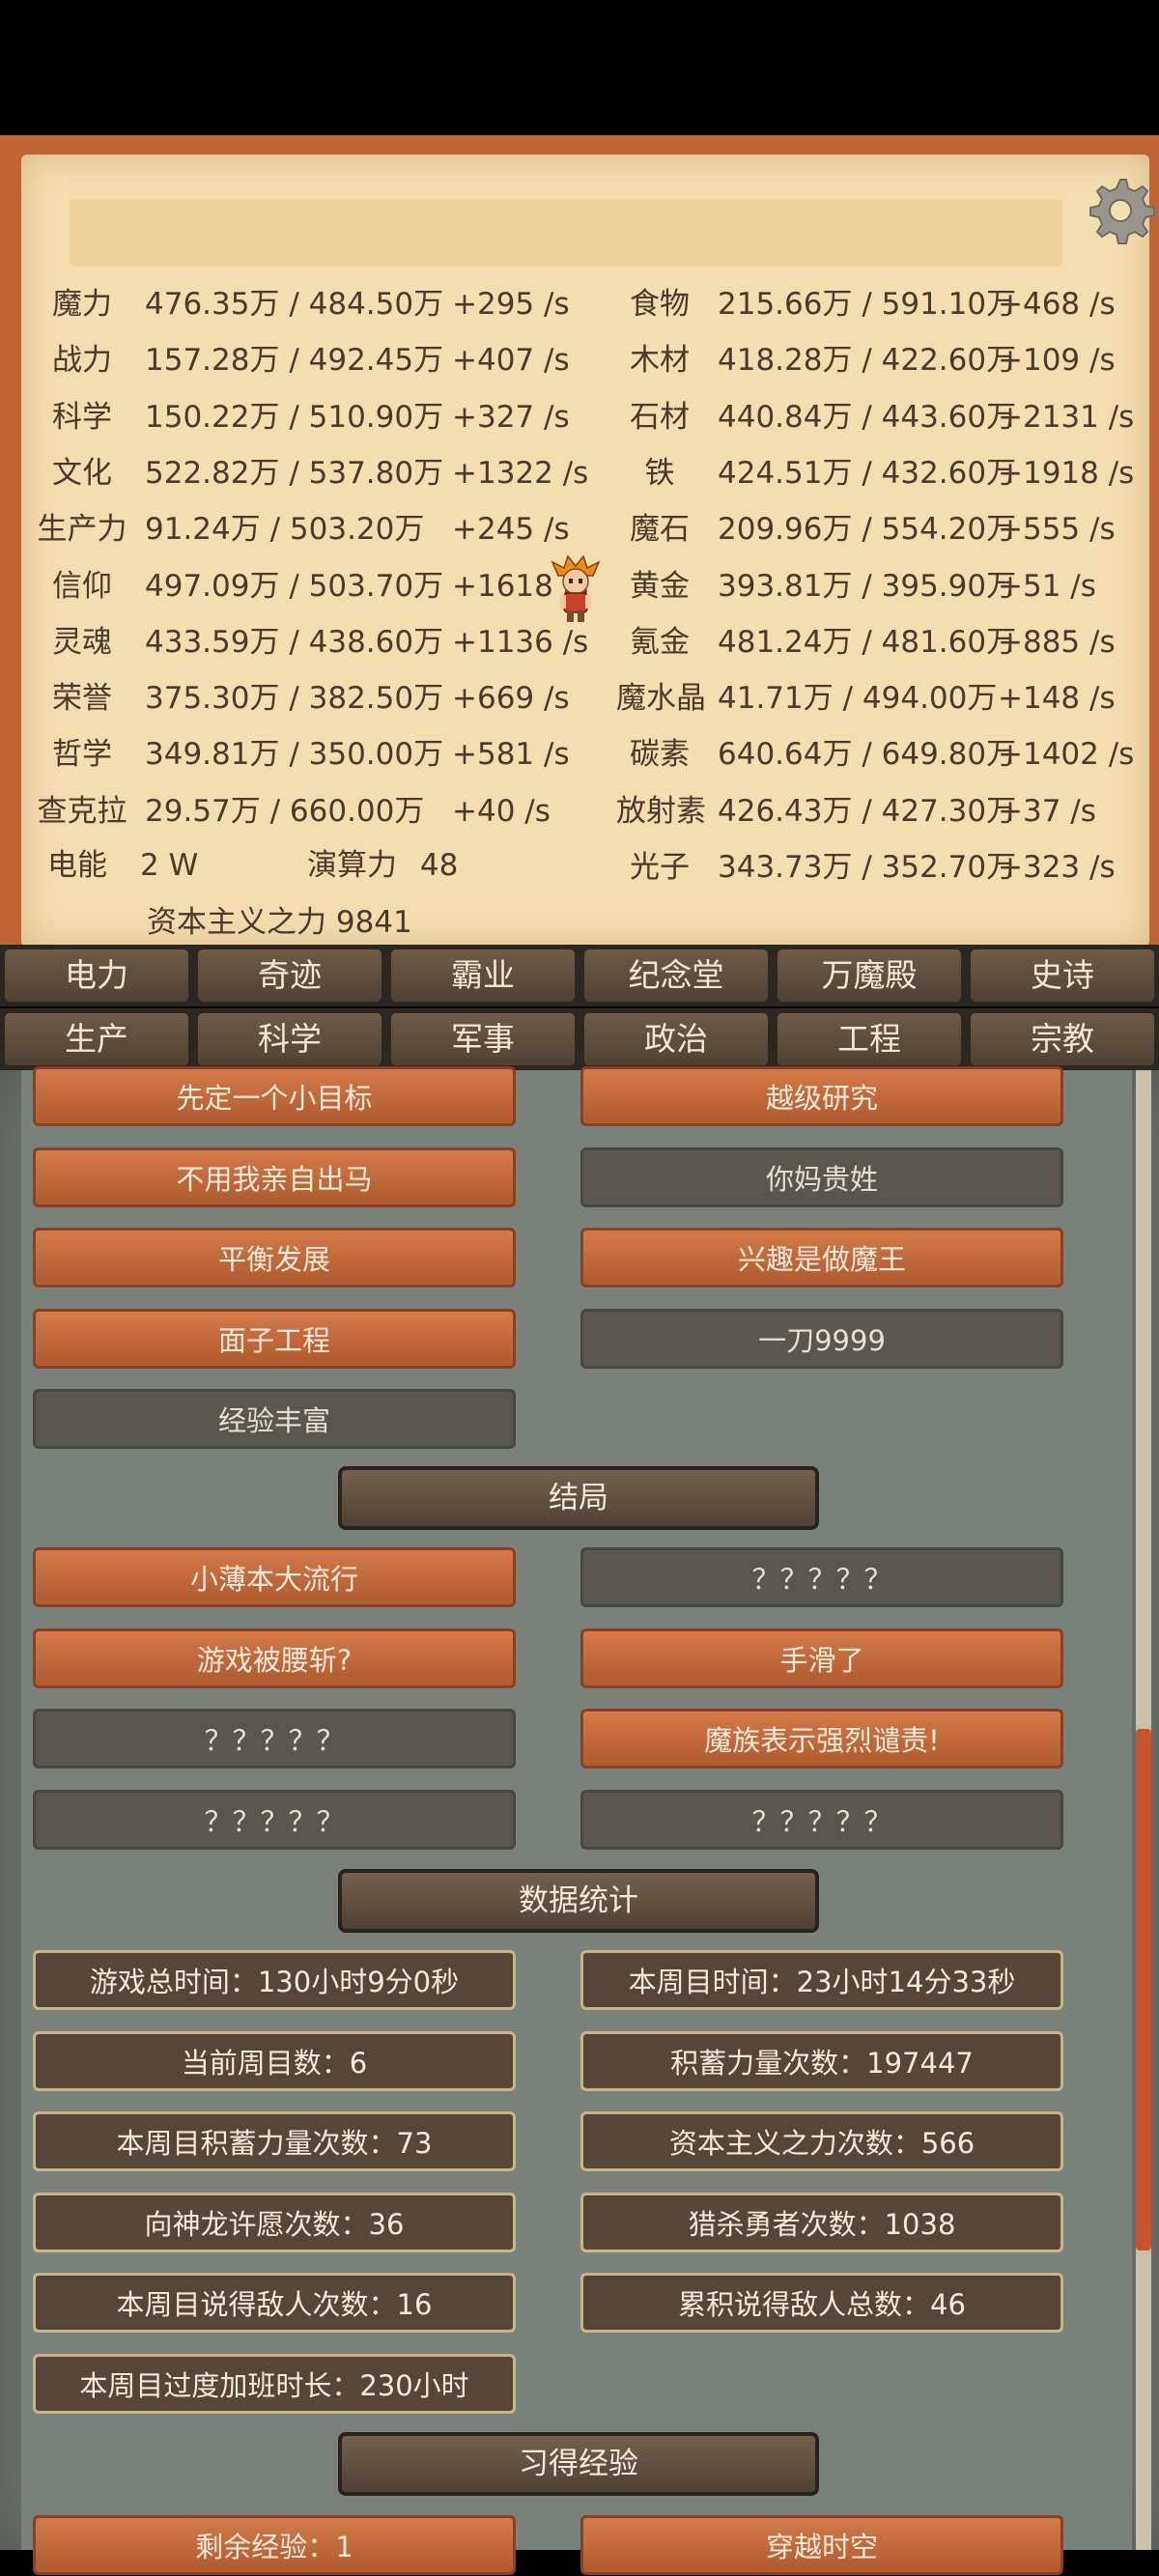  I want to click on stat-item: 猎杀勇者次数：1038, so click(821, 2222).